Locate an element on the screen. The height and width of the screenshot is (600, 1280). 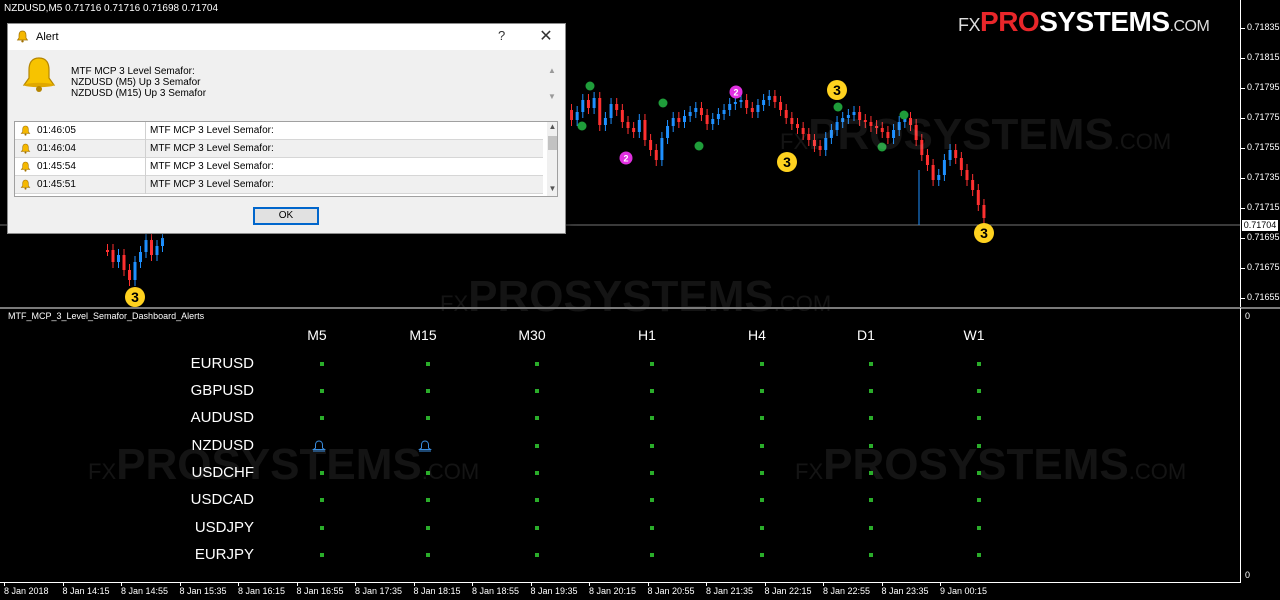
time-label: 8 Jan 22:55 is located at coordinates (847, 591).